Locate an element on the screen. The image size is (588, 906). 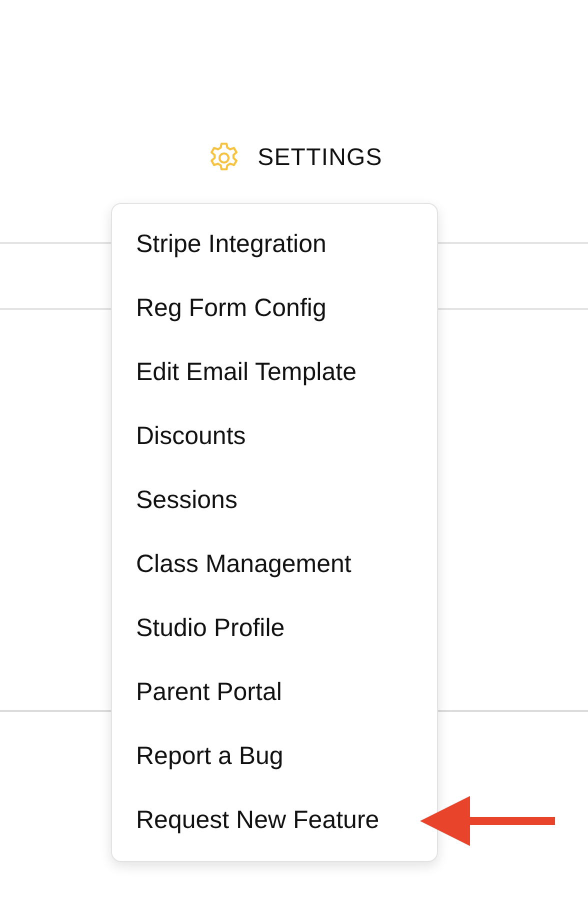
menu-item: Parent Portal is located at coordinates (274, 693).